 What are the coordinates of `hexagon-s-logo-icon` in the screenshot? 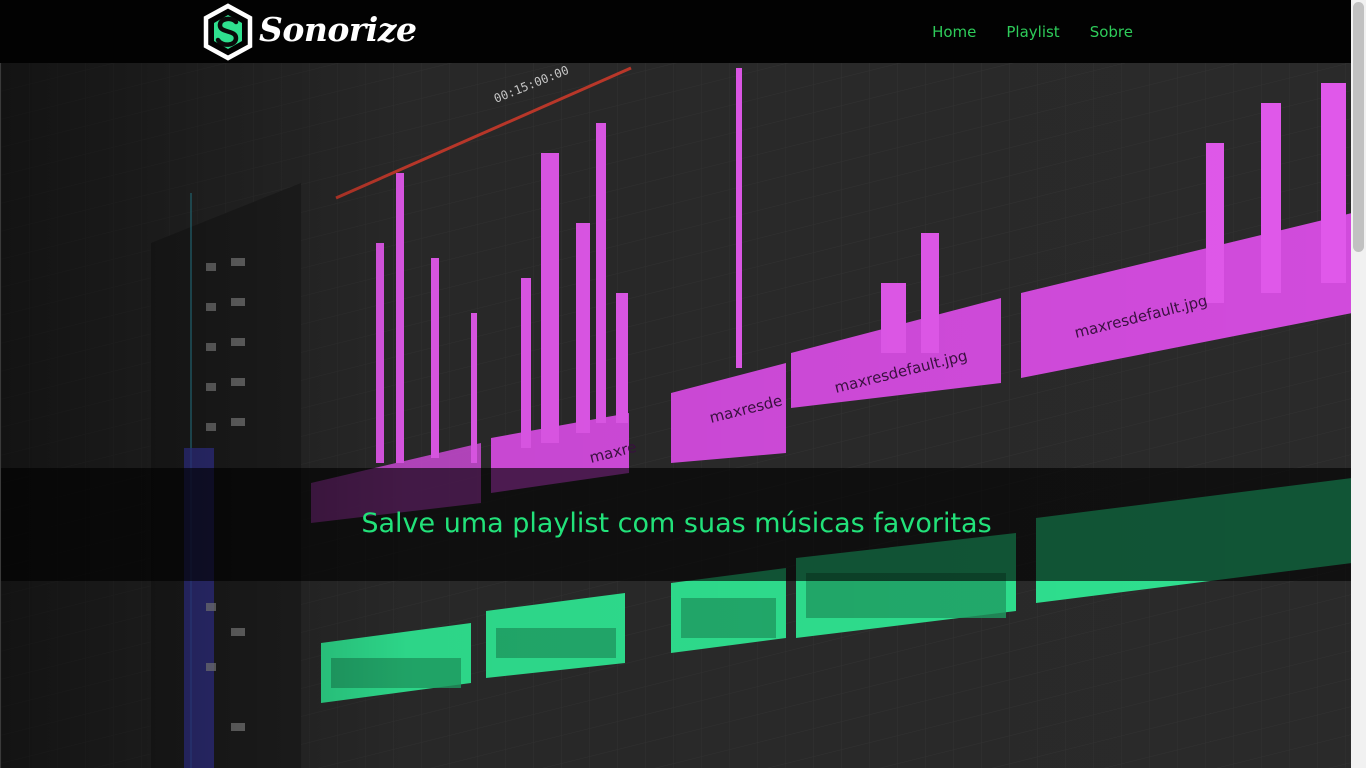 It's located at (228, 31).